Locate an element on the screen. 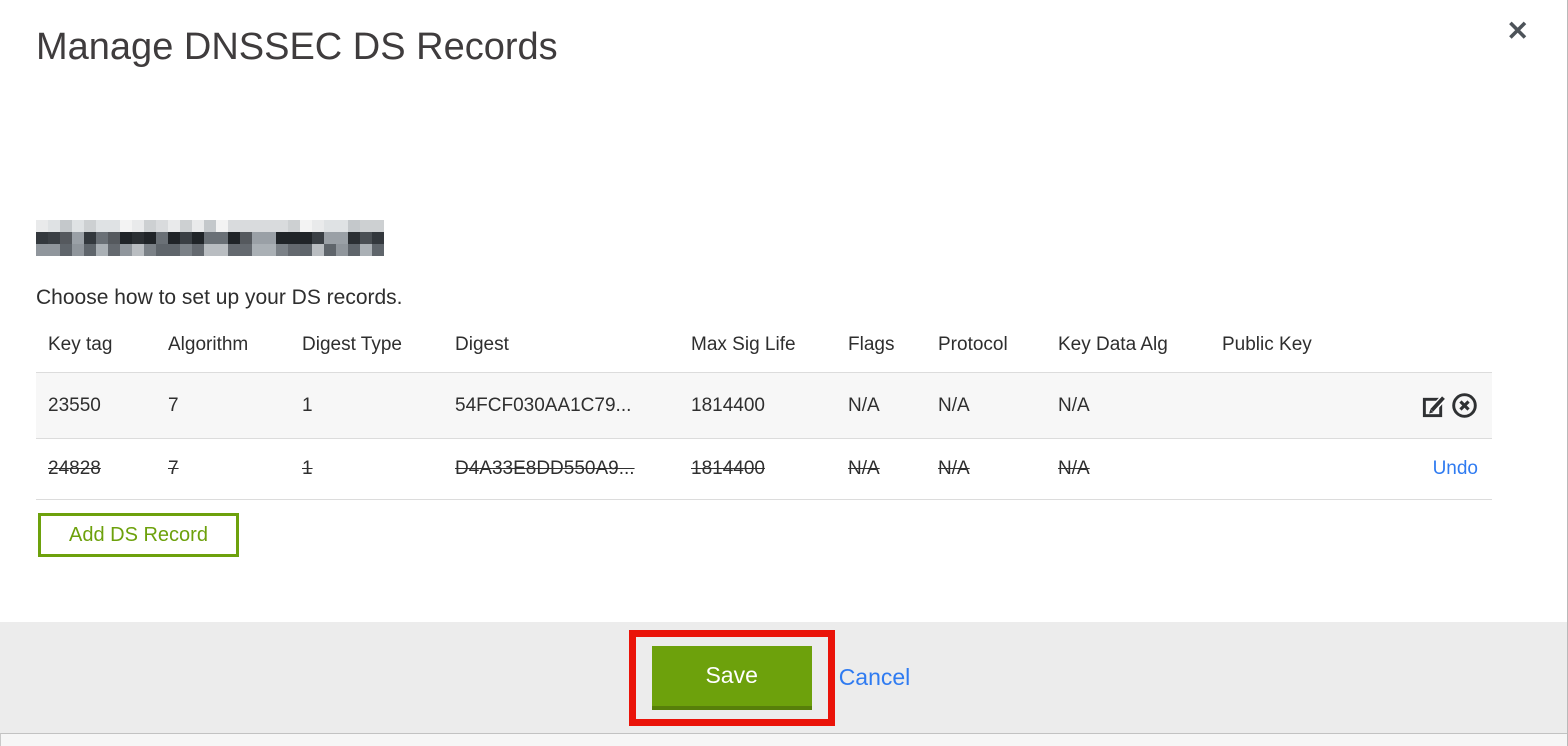 This screenshot has height=746, width=1568. redacted-domain-name is located at coordinates (210, 238).